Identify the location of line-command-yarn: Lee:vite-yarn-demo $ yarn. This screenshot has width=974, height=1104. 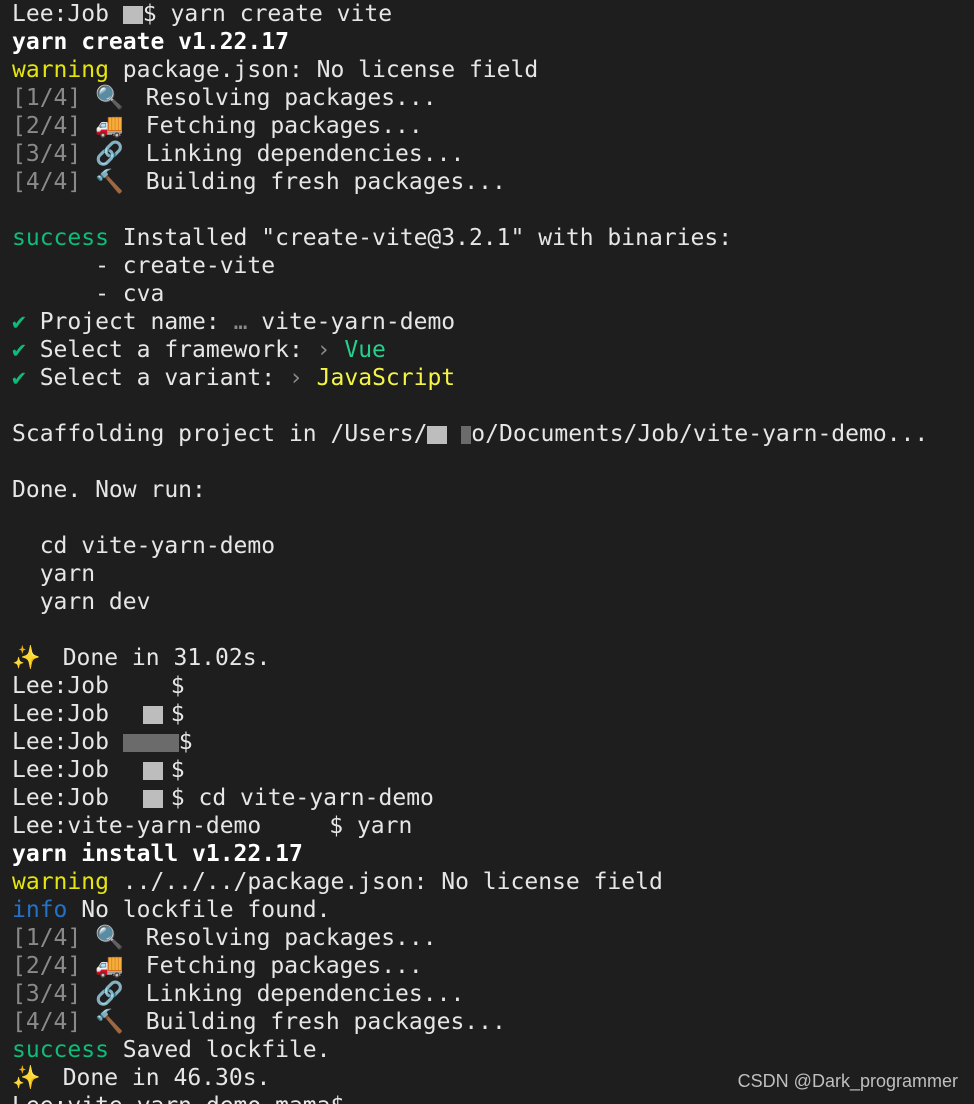
(212, 826).